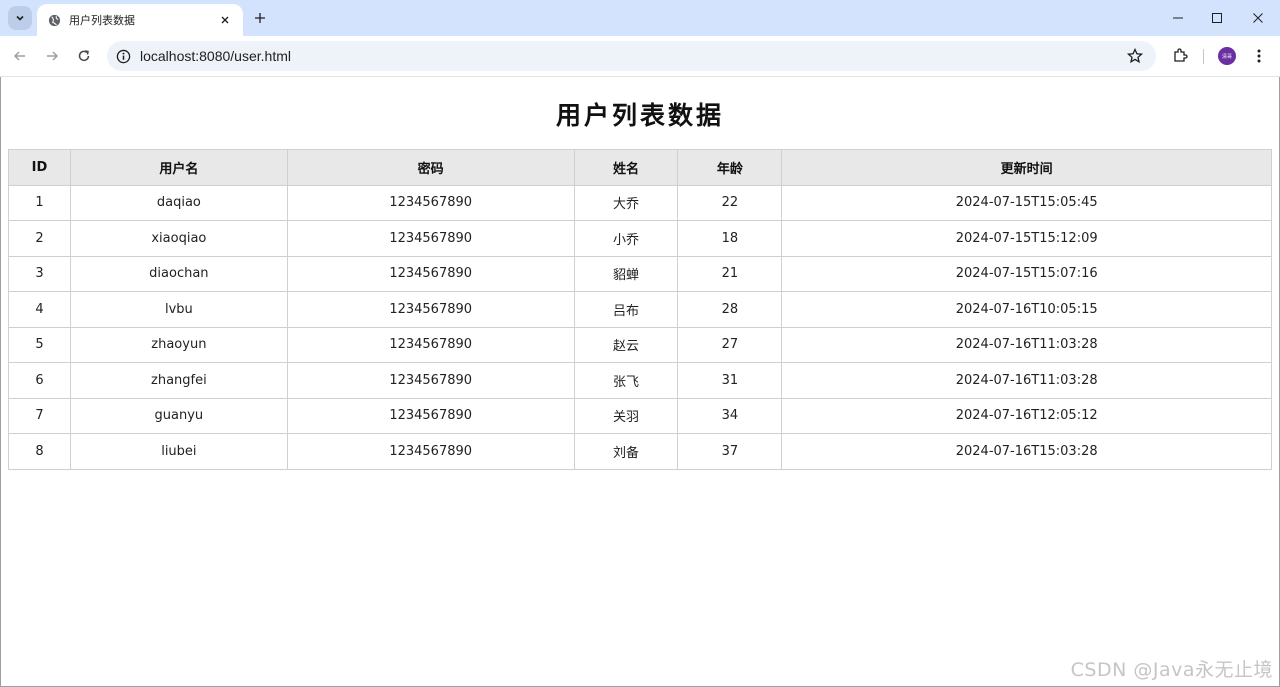  I want to click on cell-id: 4, so click(39, 309).